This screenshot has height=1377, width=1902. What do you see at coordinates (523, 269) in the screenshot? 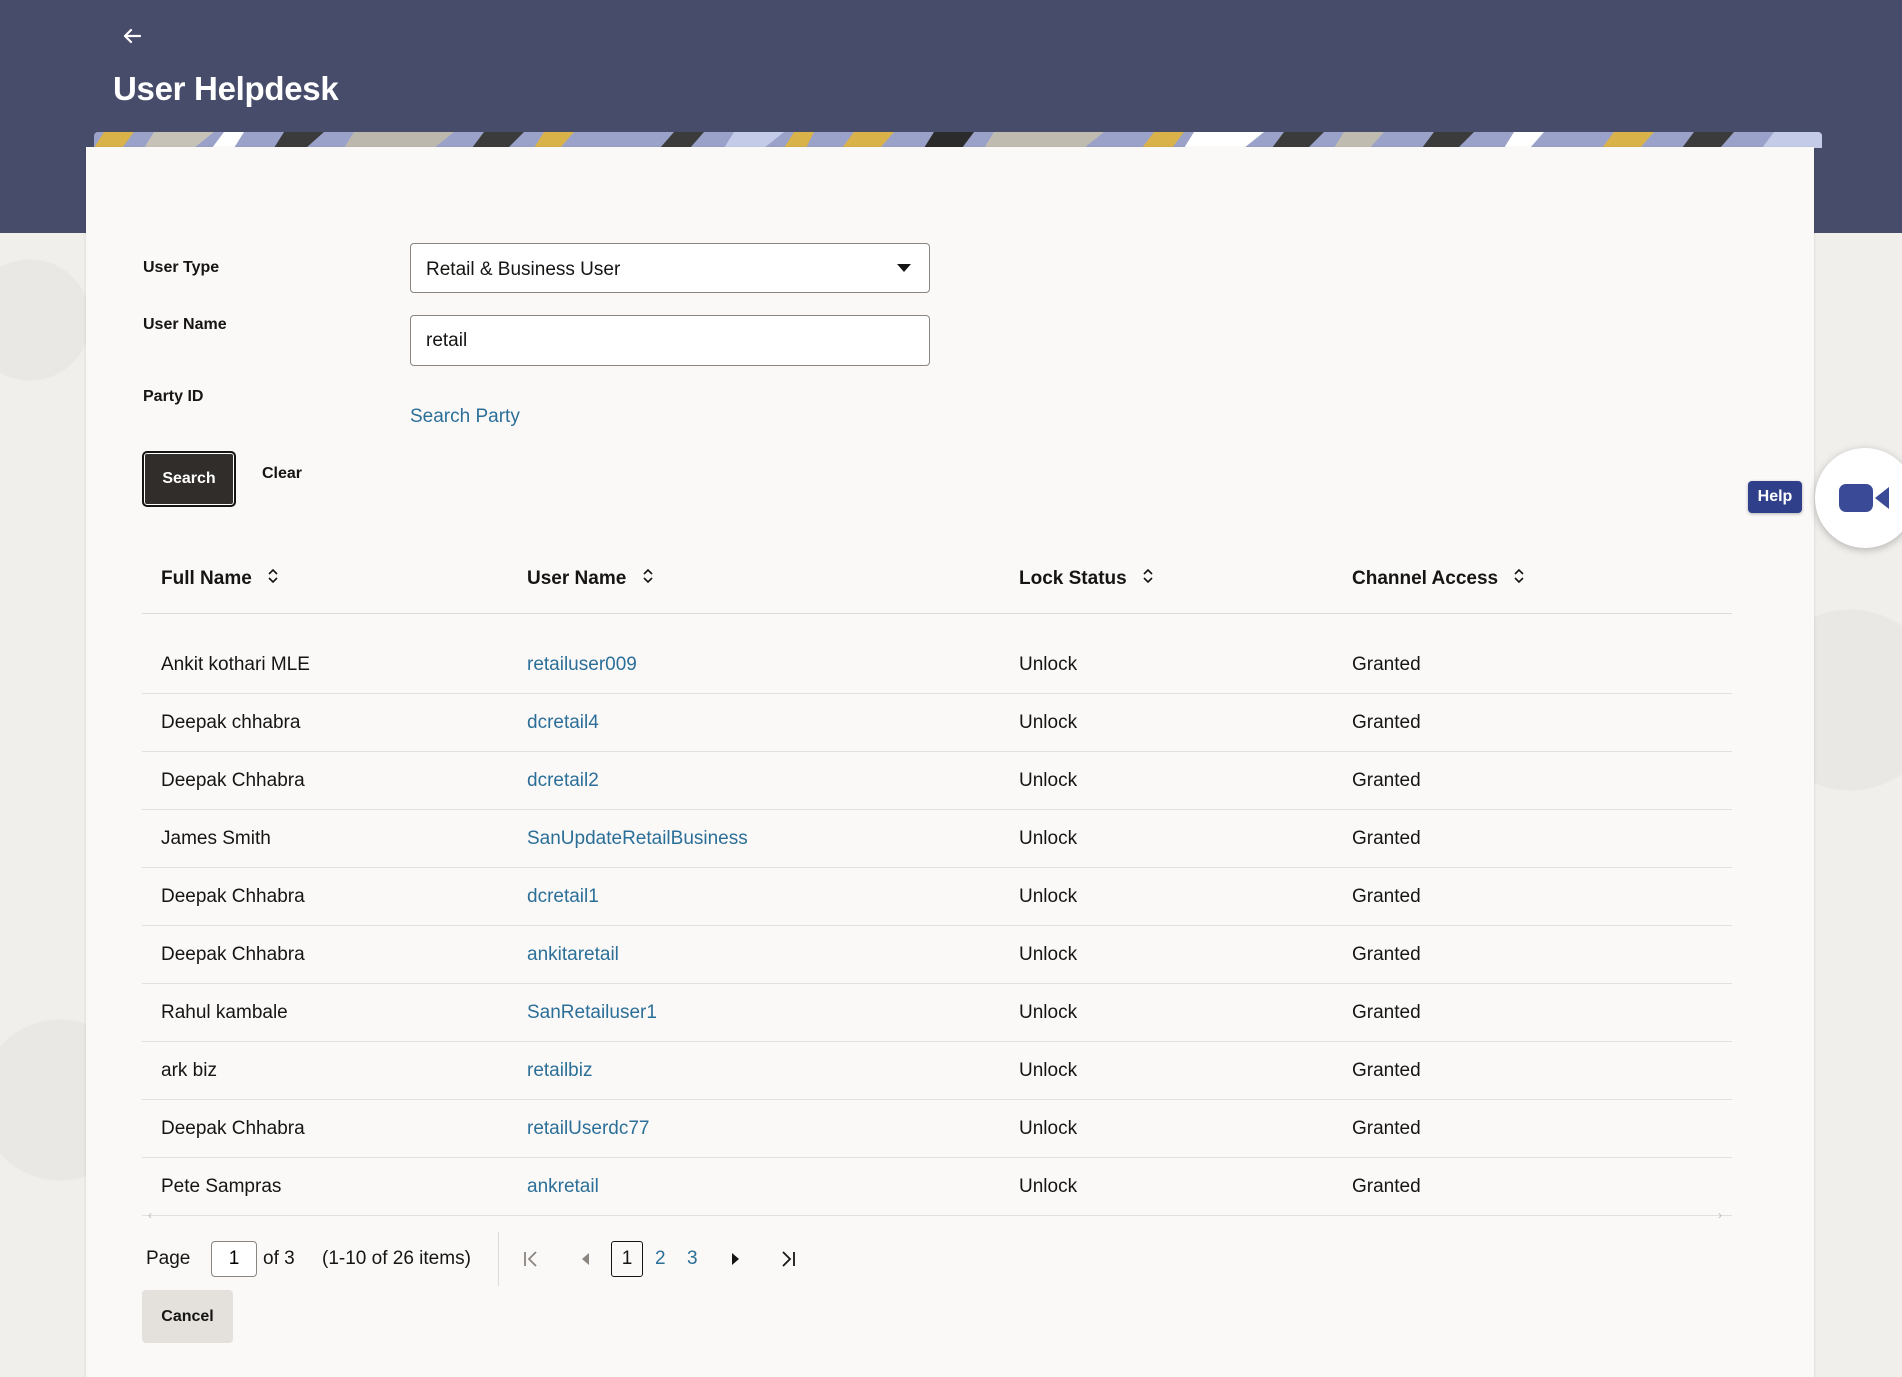
I see `user-type-value: Retail & Business User` at bounding box center [523, 269].